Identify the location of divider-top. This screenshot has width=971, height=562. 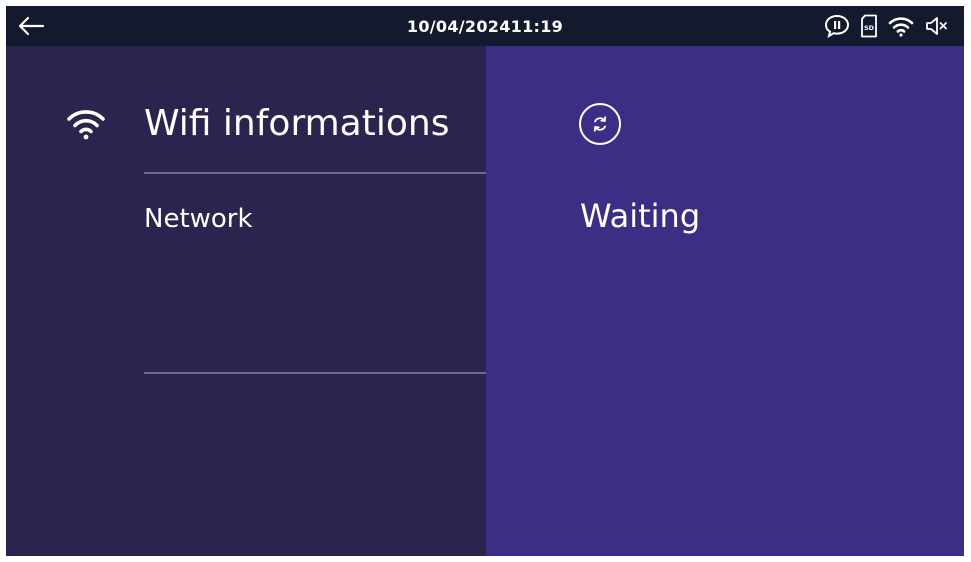
(315, 173).